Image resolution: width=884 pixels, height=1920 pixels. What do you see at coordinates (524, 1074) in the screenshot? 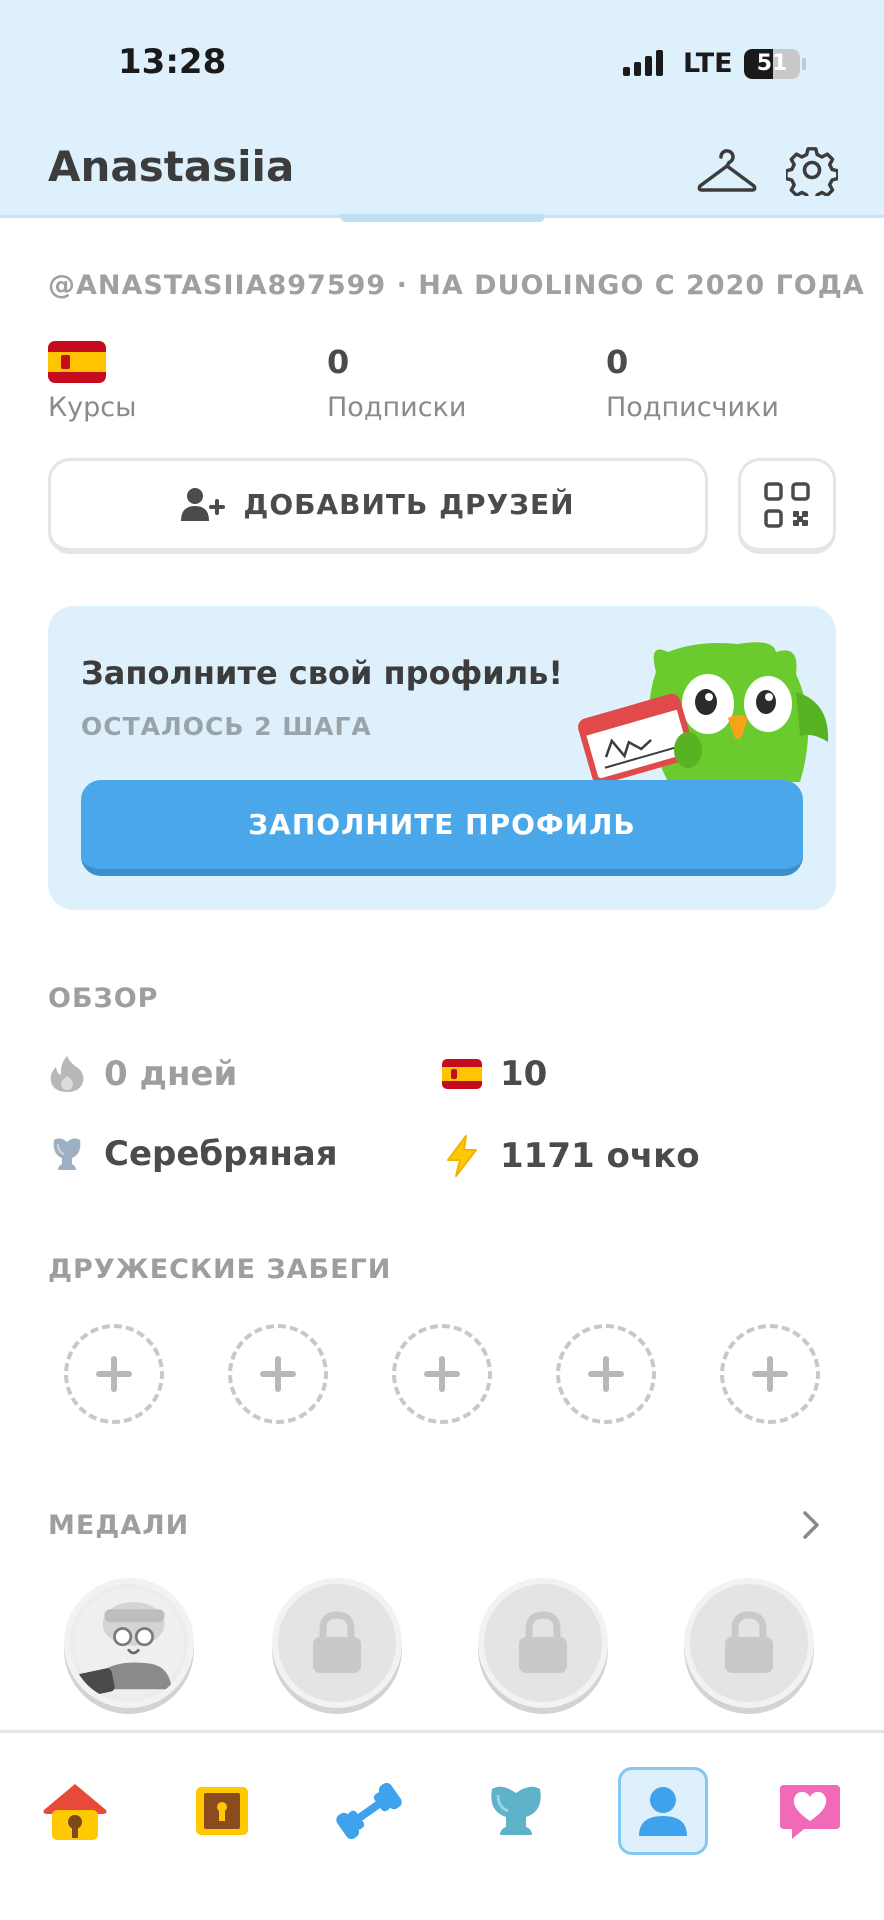
I see `course-xp-value: 10` at bounding box center [524, 1074].